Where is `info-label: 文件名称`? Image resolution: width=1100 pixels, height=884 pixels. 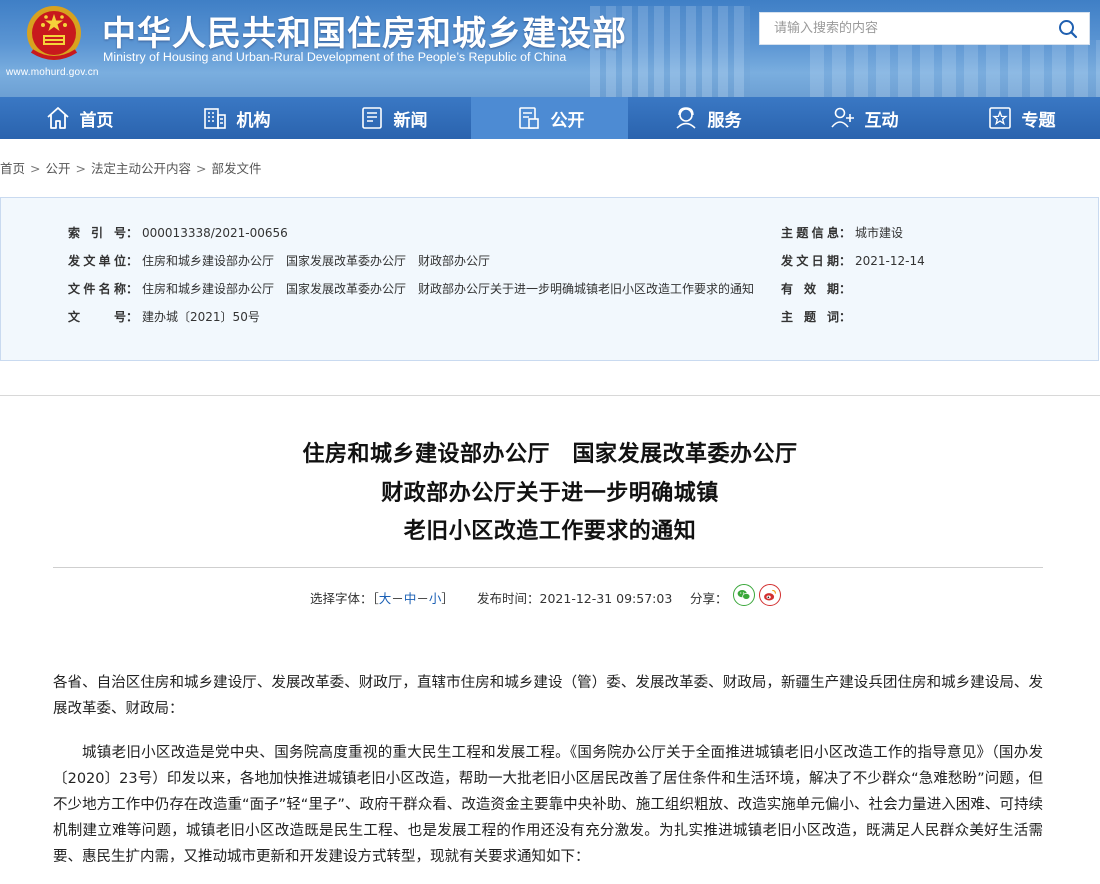 info-label: 文件名称 is located at coordinates (97, 289).